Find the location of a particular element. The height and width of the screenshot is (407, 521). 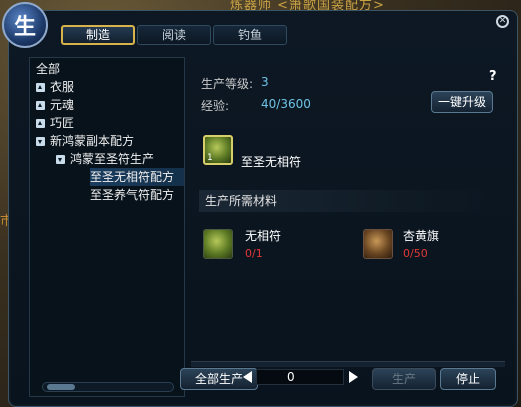

decrease-arrow-icon is located at coordinates (247, 377).